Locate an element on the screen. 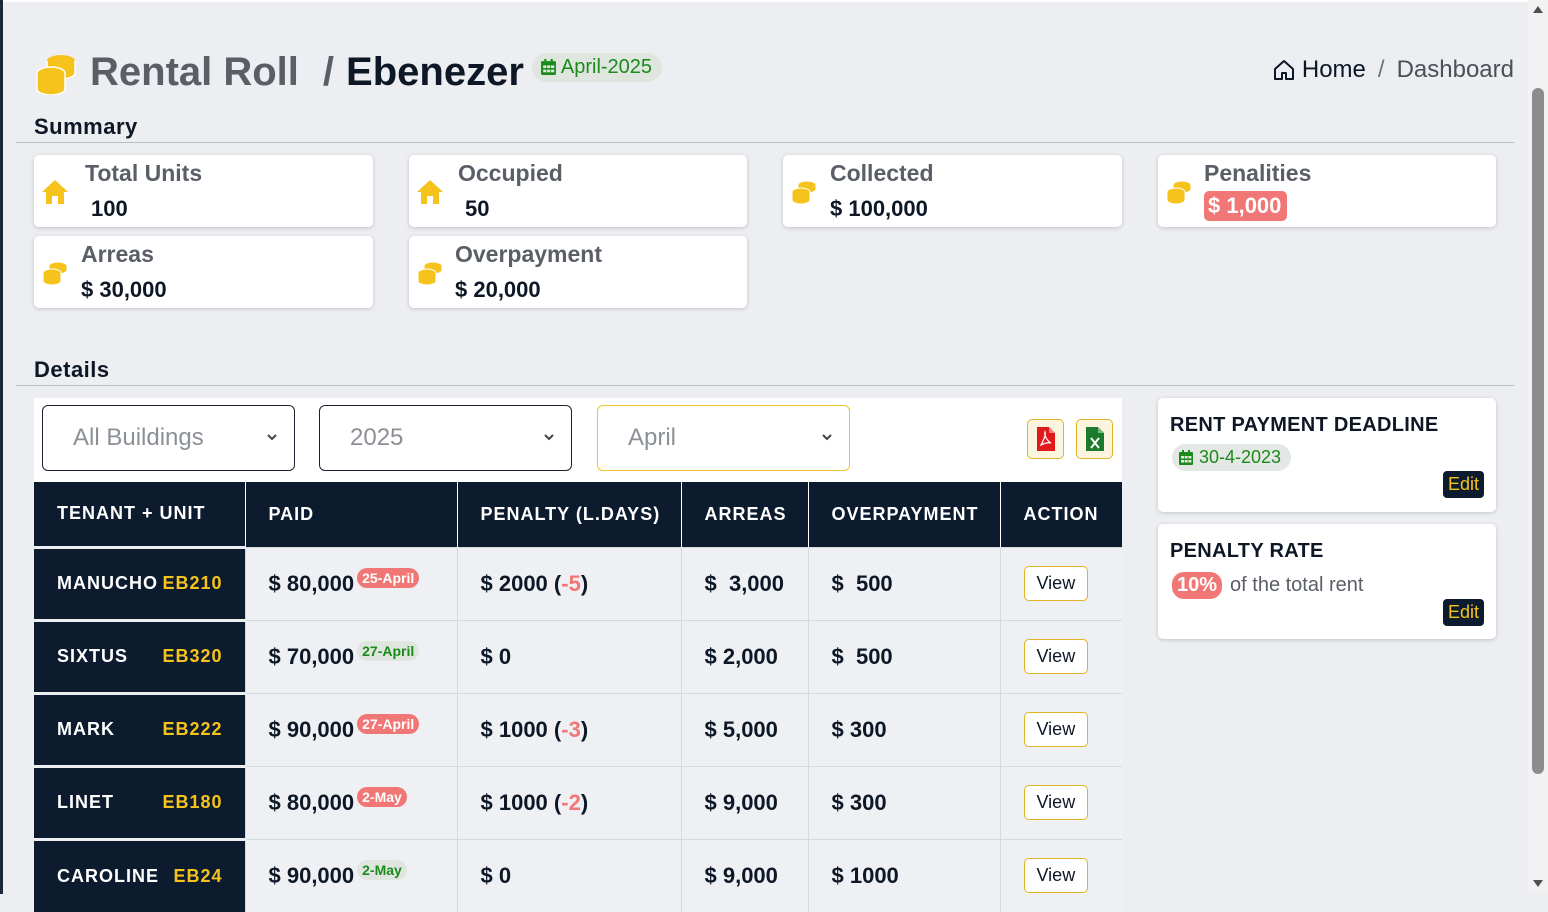  month-select: April is located at coordinates (723, 438).